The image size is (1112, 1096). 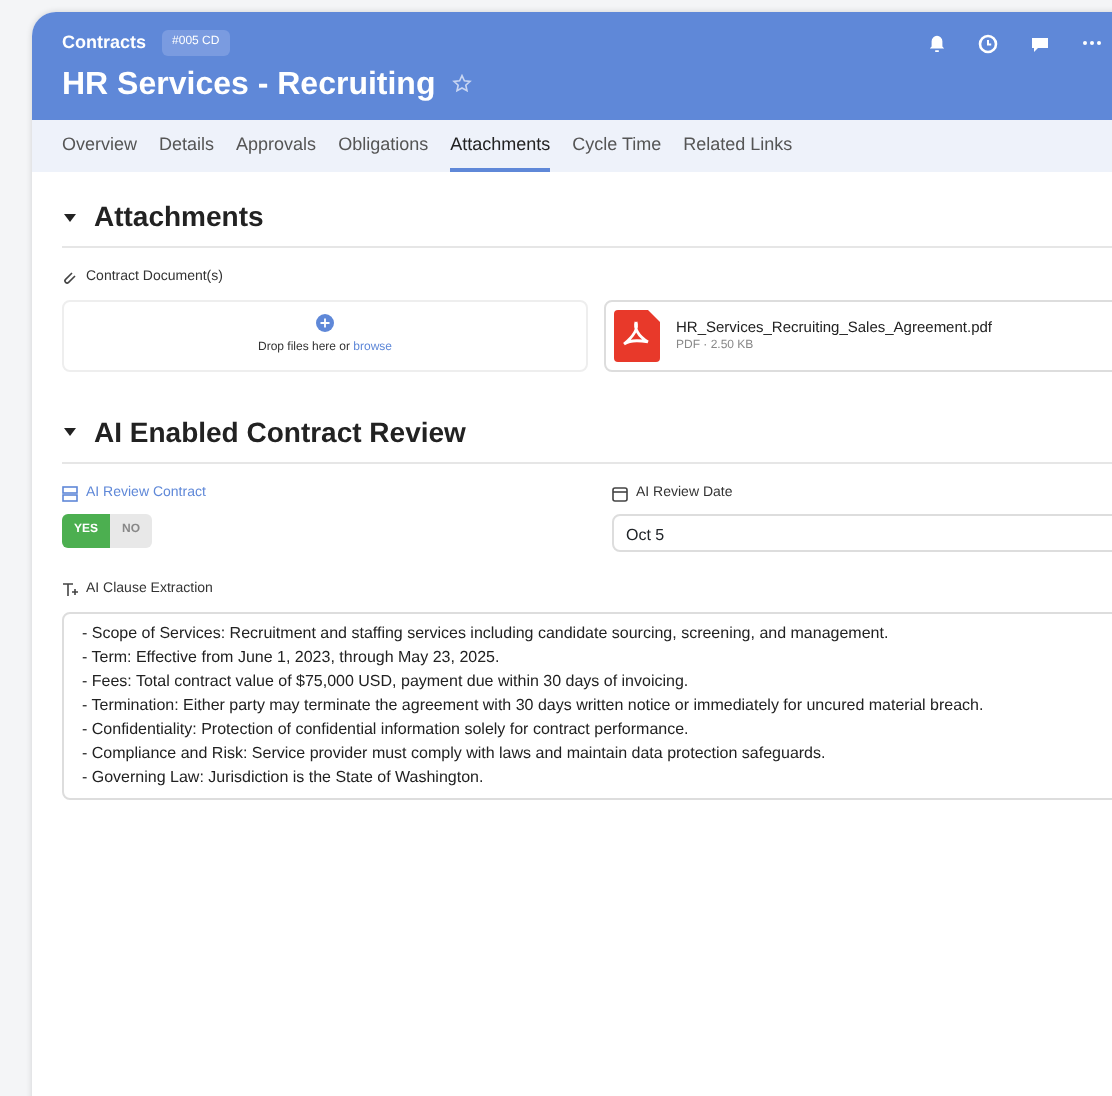 I want to click on clause-line: - Scope of Services: Recruitment and staffing services including candidate sourcing, screening, and management., so click(x=486, y=633).